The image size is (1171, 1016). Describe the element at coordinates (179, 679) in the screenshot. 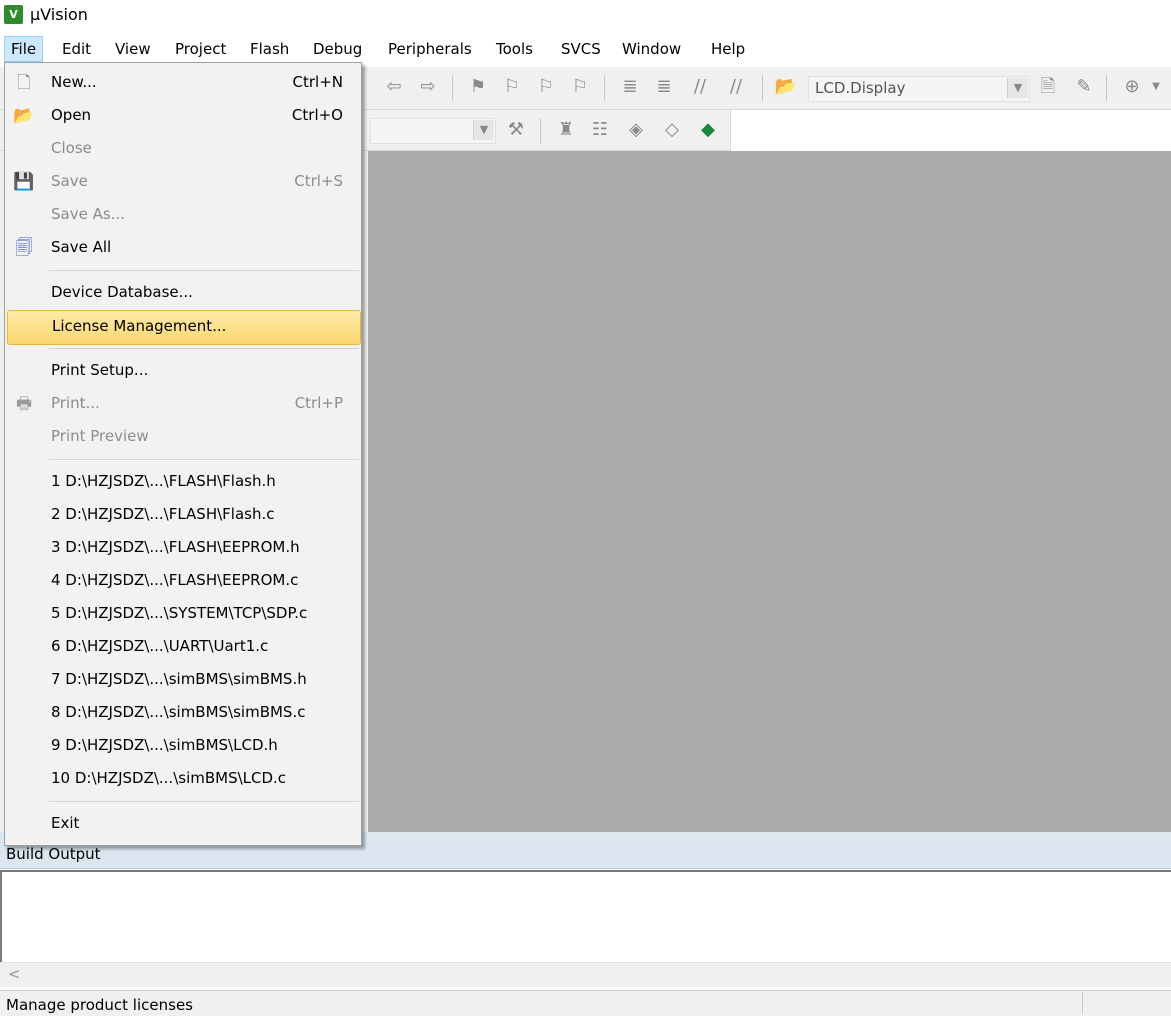

I see `recent-file-label: 7 D:\HZJSDZ\...\simBMS\simBMS.h` at that location.